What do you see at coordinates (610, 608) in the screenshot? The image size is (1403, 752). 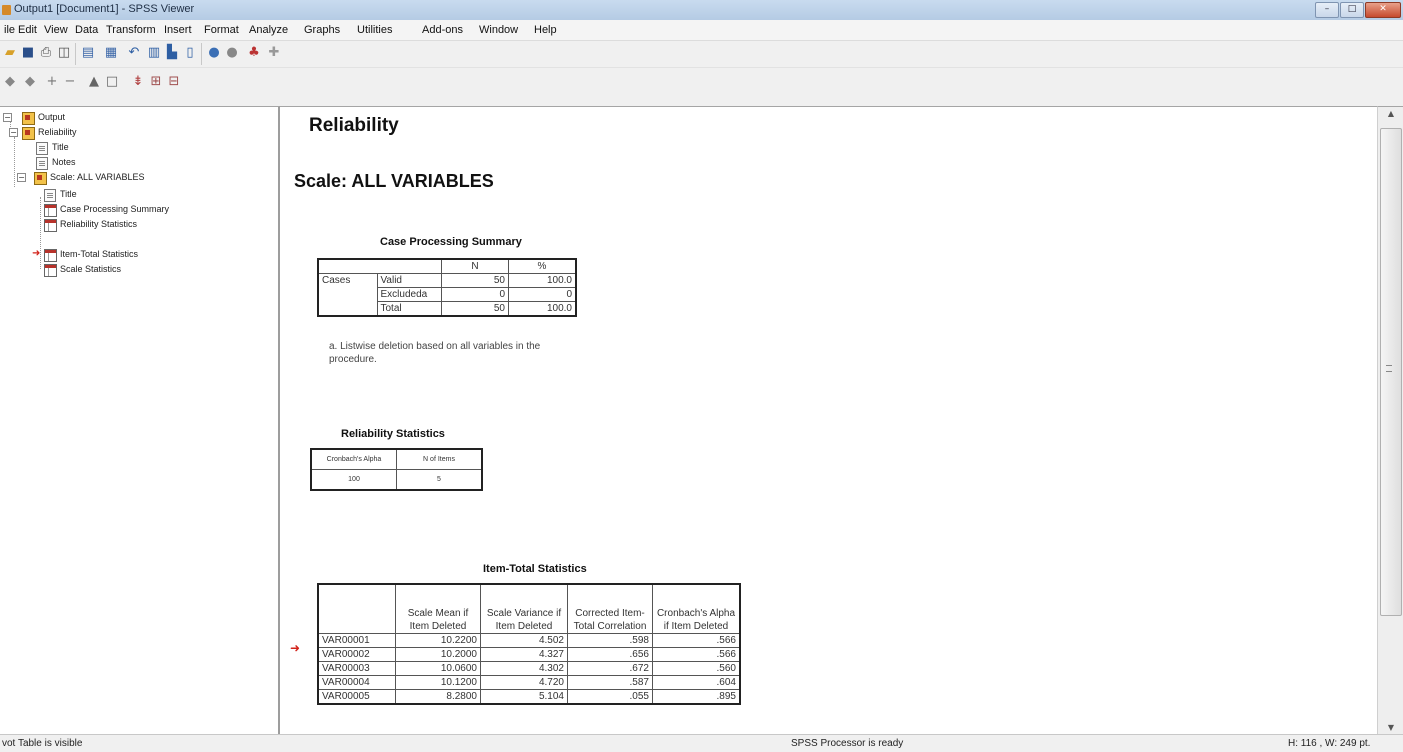 I see `column-header: Corrected Item-Total Correlation` at bounding box center [610, 608].